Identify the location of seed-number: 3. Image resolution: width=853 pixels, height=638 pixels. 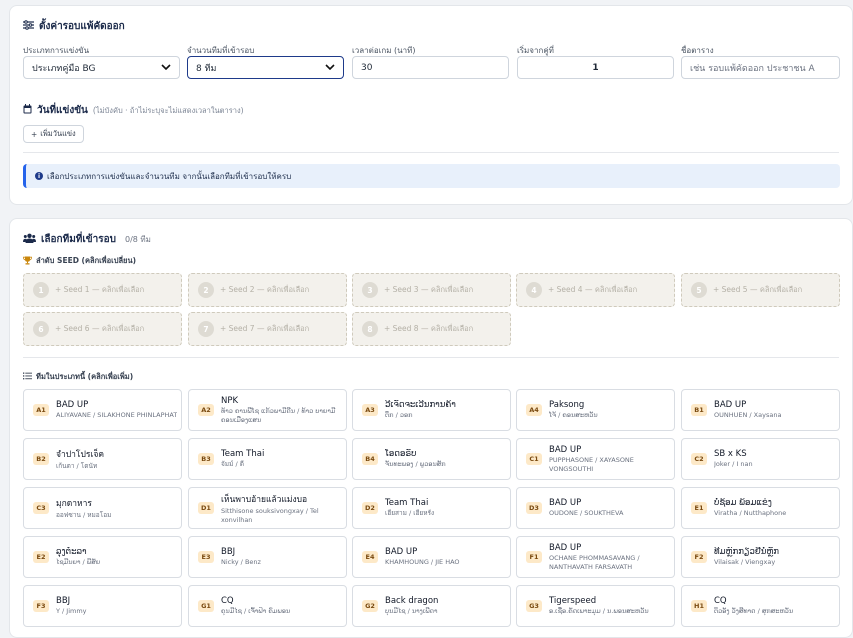
(370, 290).